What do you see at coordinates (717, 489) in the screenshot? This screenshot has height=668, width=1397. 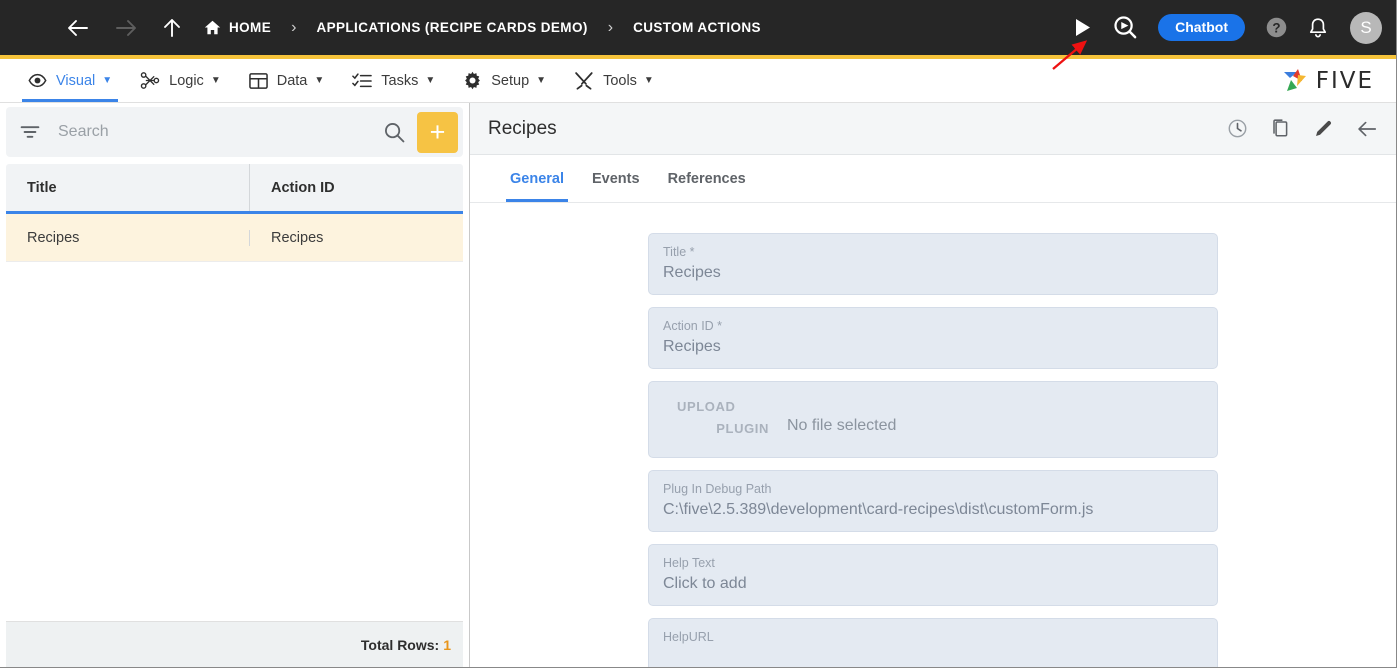 I see `field-plugin-debug-path-label: Plug In Debug Path` at bounding box center [717, 489].